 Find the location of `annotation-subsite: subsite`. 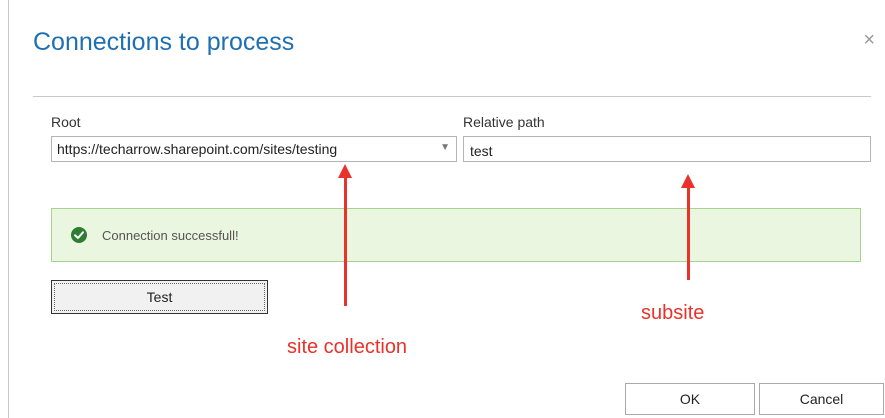

annotation-subsite: subsite is located at coordinates (673, 313).